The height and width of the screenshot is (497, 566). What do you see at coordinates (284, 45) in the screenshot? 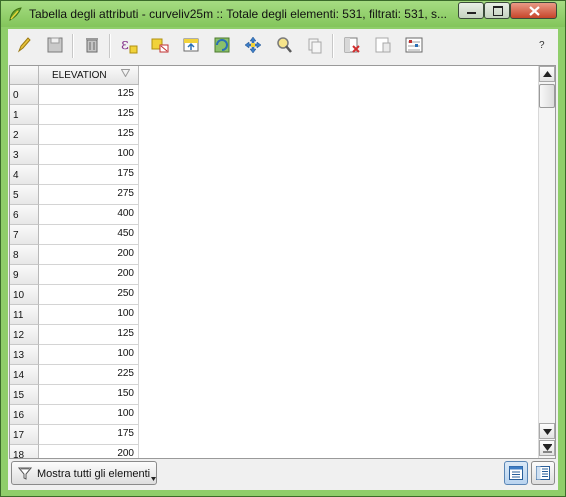
I see `zoom-to-selection-icon` at bounding box center [284, 45].